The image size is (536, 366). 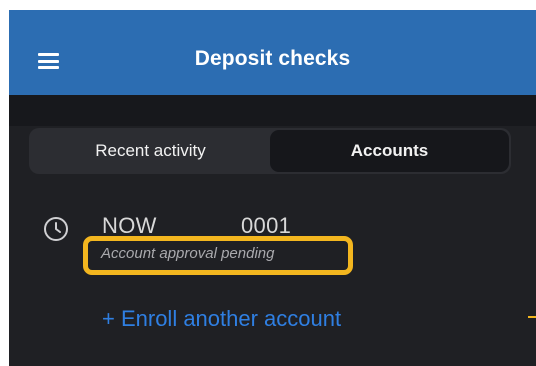 I want to click on tab-accounts: Accounts, so click(x=389, y=151).